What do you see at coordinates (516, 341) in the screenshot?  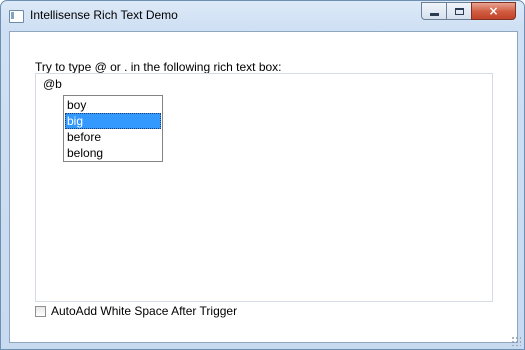 I see `resize-grip-icon` at bounding box center [516, 341].